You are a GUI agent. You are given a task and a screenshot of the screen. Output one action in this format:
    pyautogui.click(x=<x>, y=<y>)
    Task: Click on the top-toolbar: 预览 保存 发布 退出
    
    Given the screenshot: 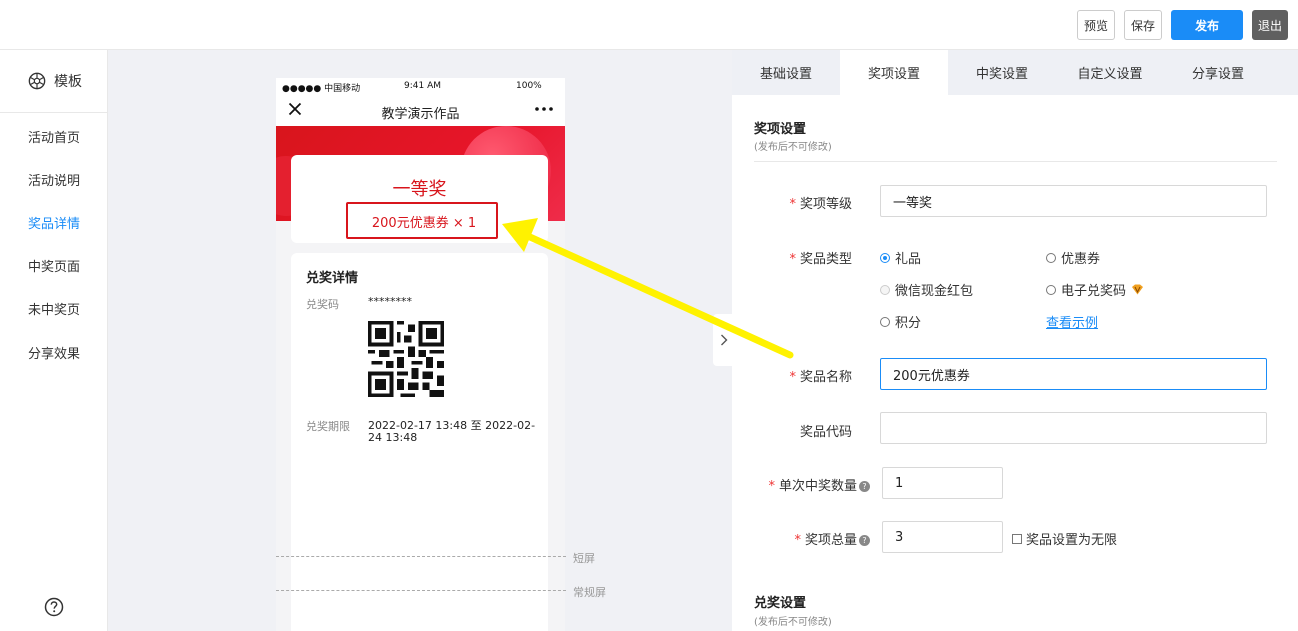 What is the action you would take?
    pyautogui.click(x=649, y=25)
    